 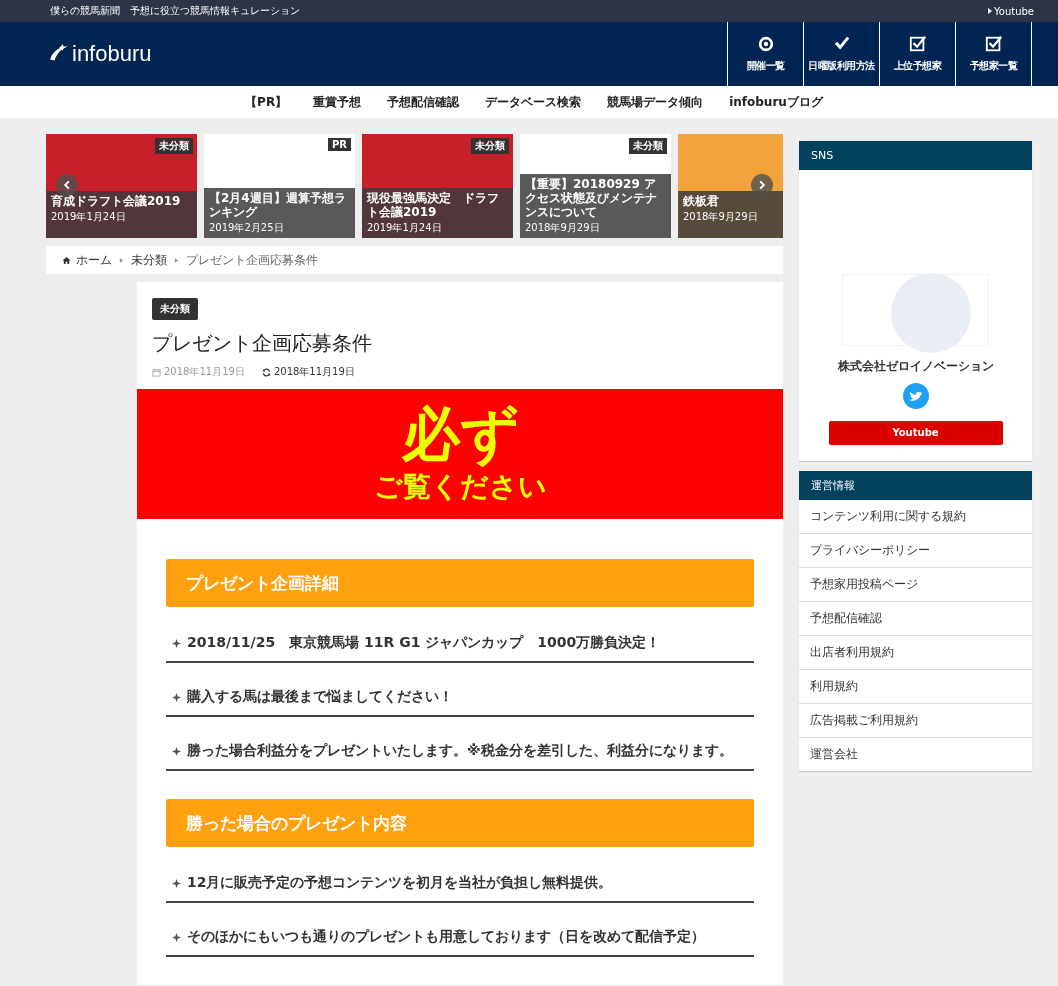 I want to click on sidebar-link: 運営会社, so click(x=915, y=754).